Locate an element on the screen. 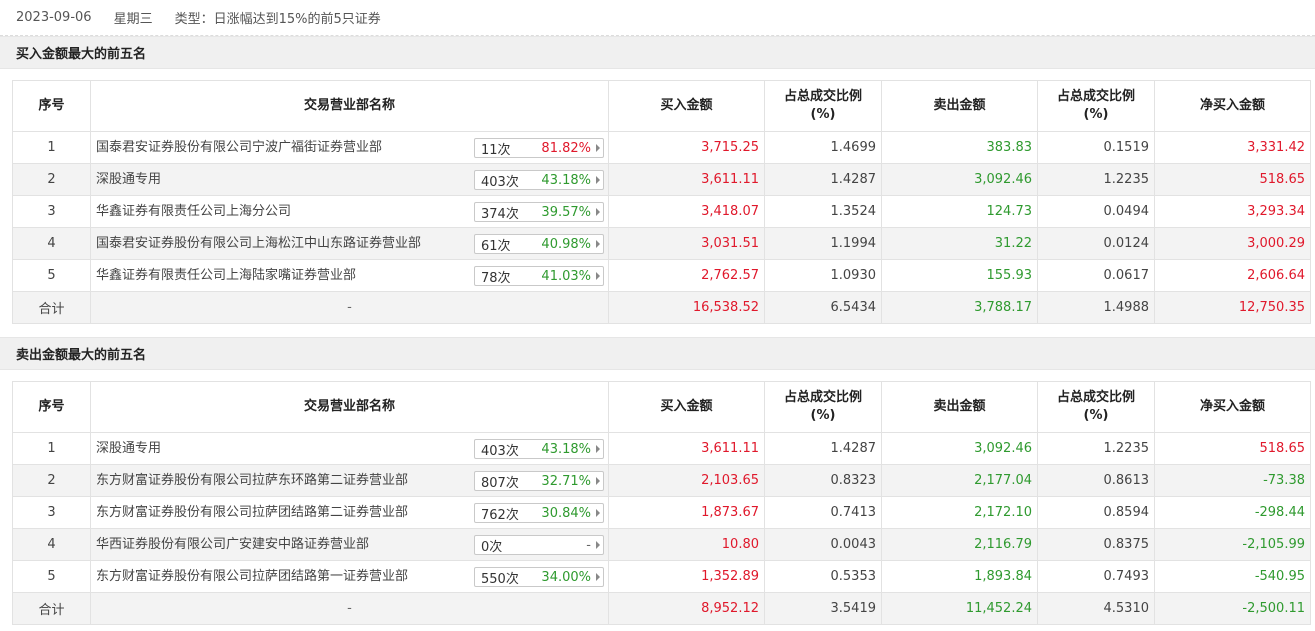 The width and height of the screenshot is (1315, 631). buy-amount: 10.80 is located at coordinates (686, 544).